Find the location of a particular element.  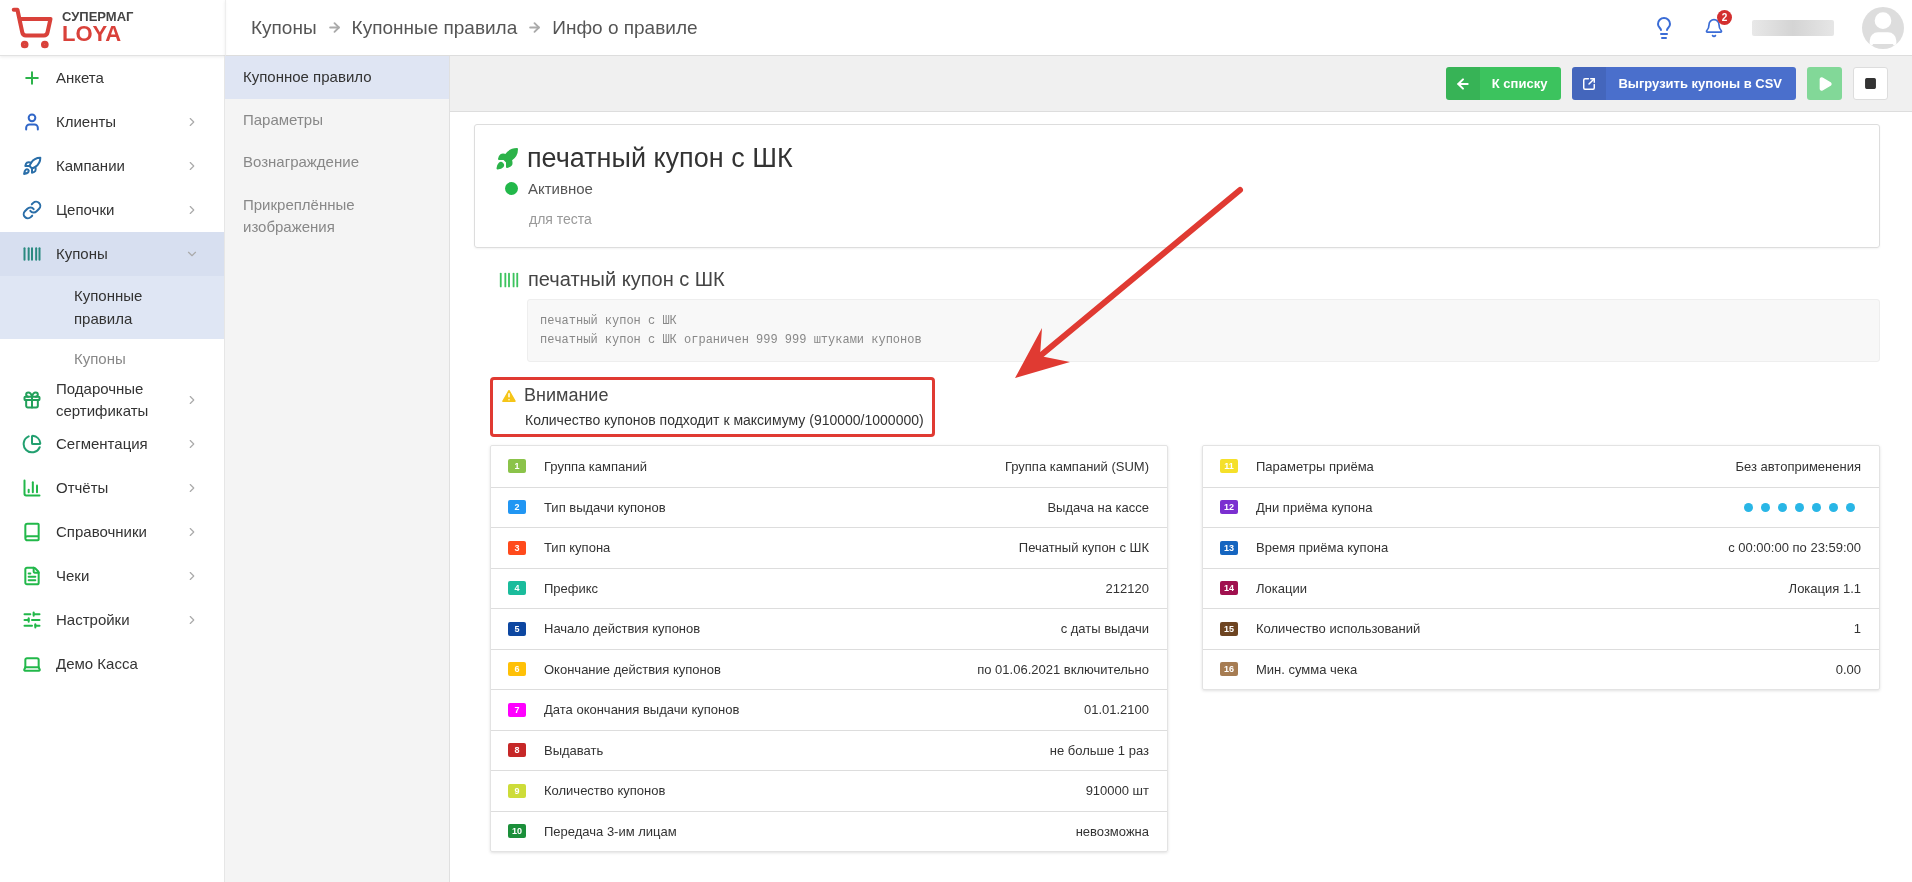

number-badge: 10 is located at coordinates (517, 831).